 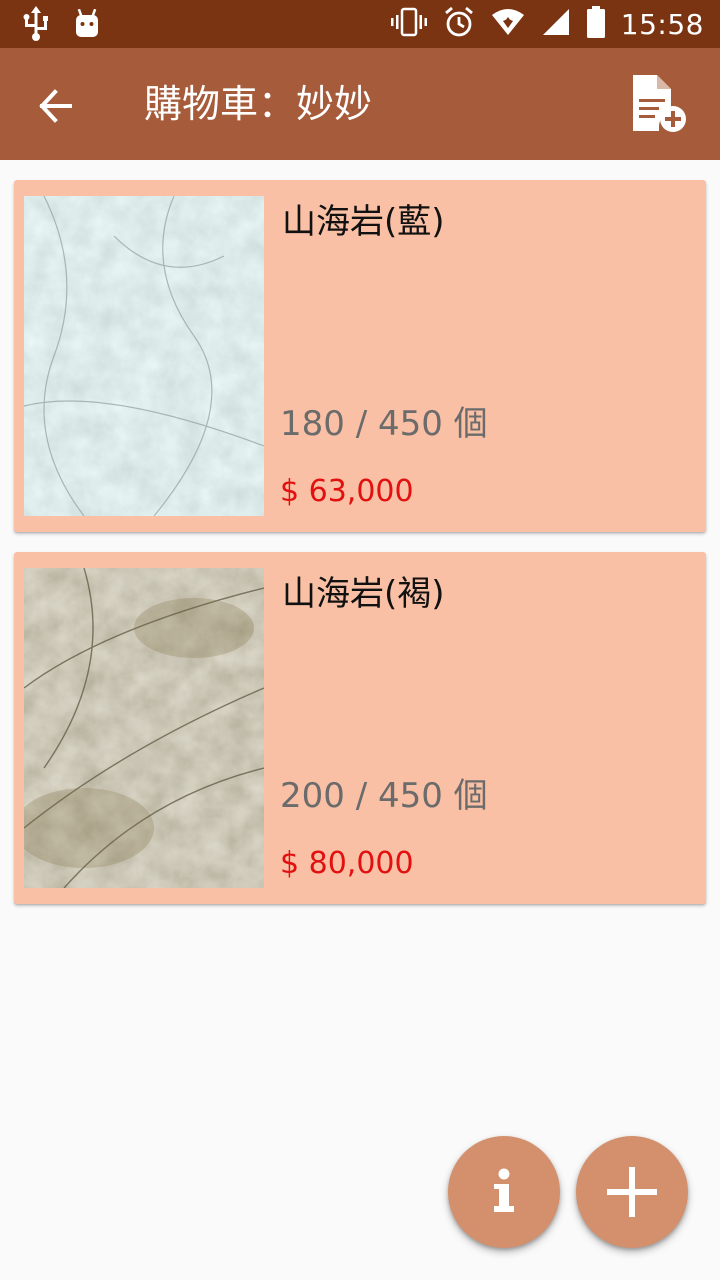 What do you see at coordinates (384, 796) in the screenshot?
I see `product-quantity: 200 / 450 個` at bounding box center [384, 796].